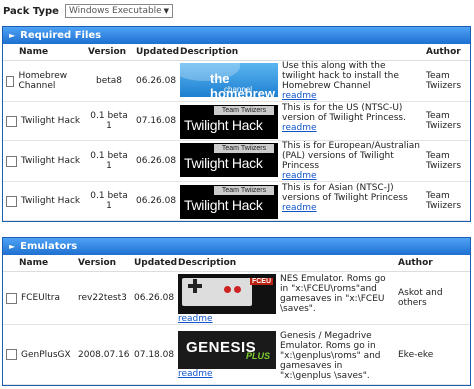 This screenshot has height=389, width=474. Describe the element at coordinates (109, 81) in the screenshot. I see `package-version: beta8` at that location.